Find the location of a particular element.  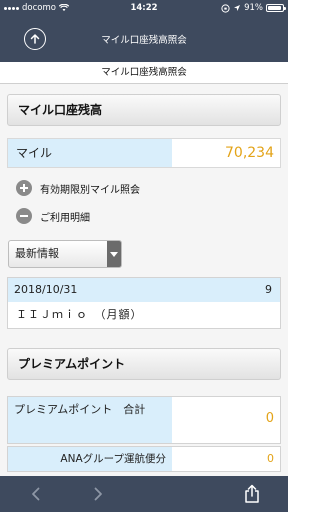

ana-group-row: ANAグループ運航便分 0 is located at coordinates (144, 459).